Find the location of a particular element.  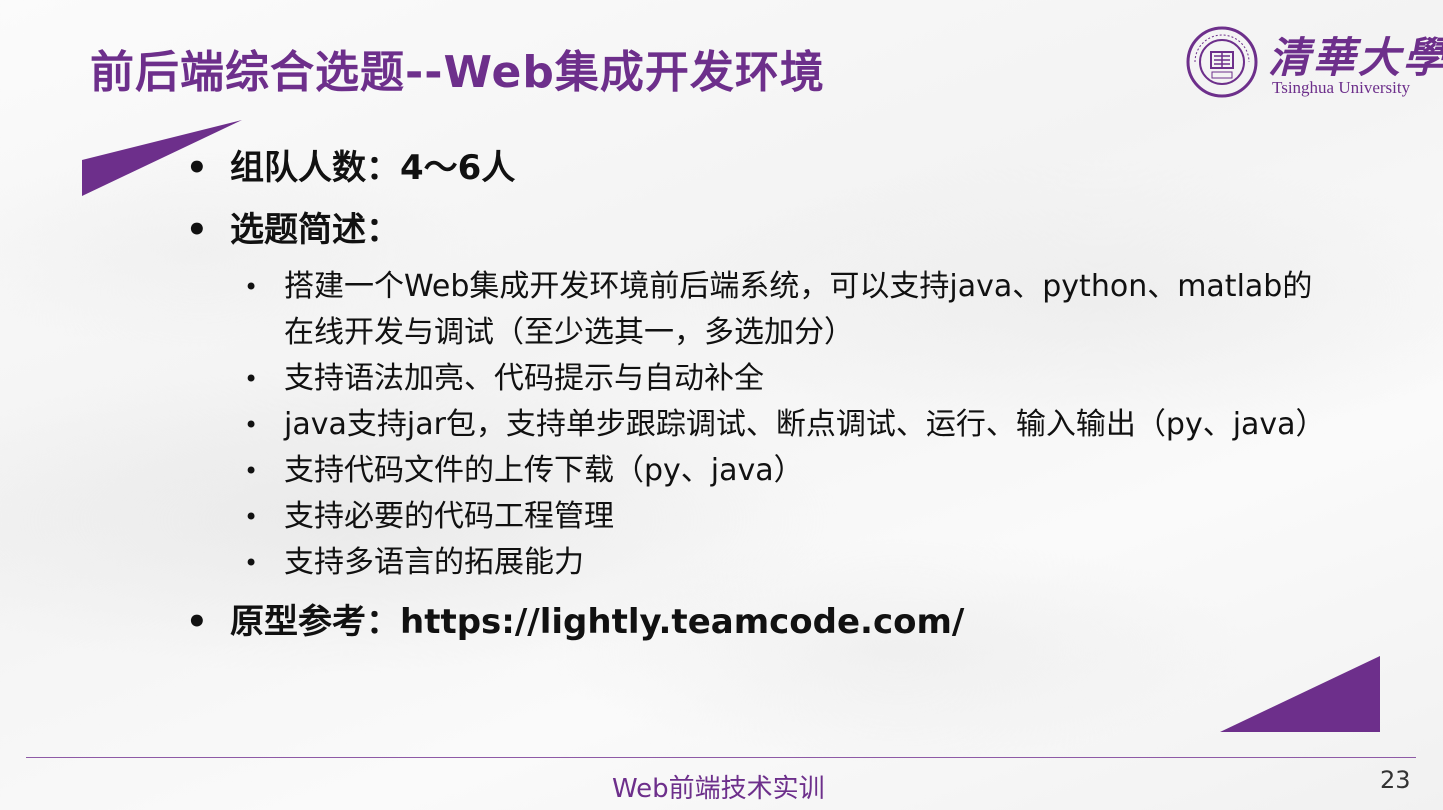

bullet-text: 原型参考：https://lightly.teamcode.com/ is located at coordinates (597, 622).